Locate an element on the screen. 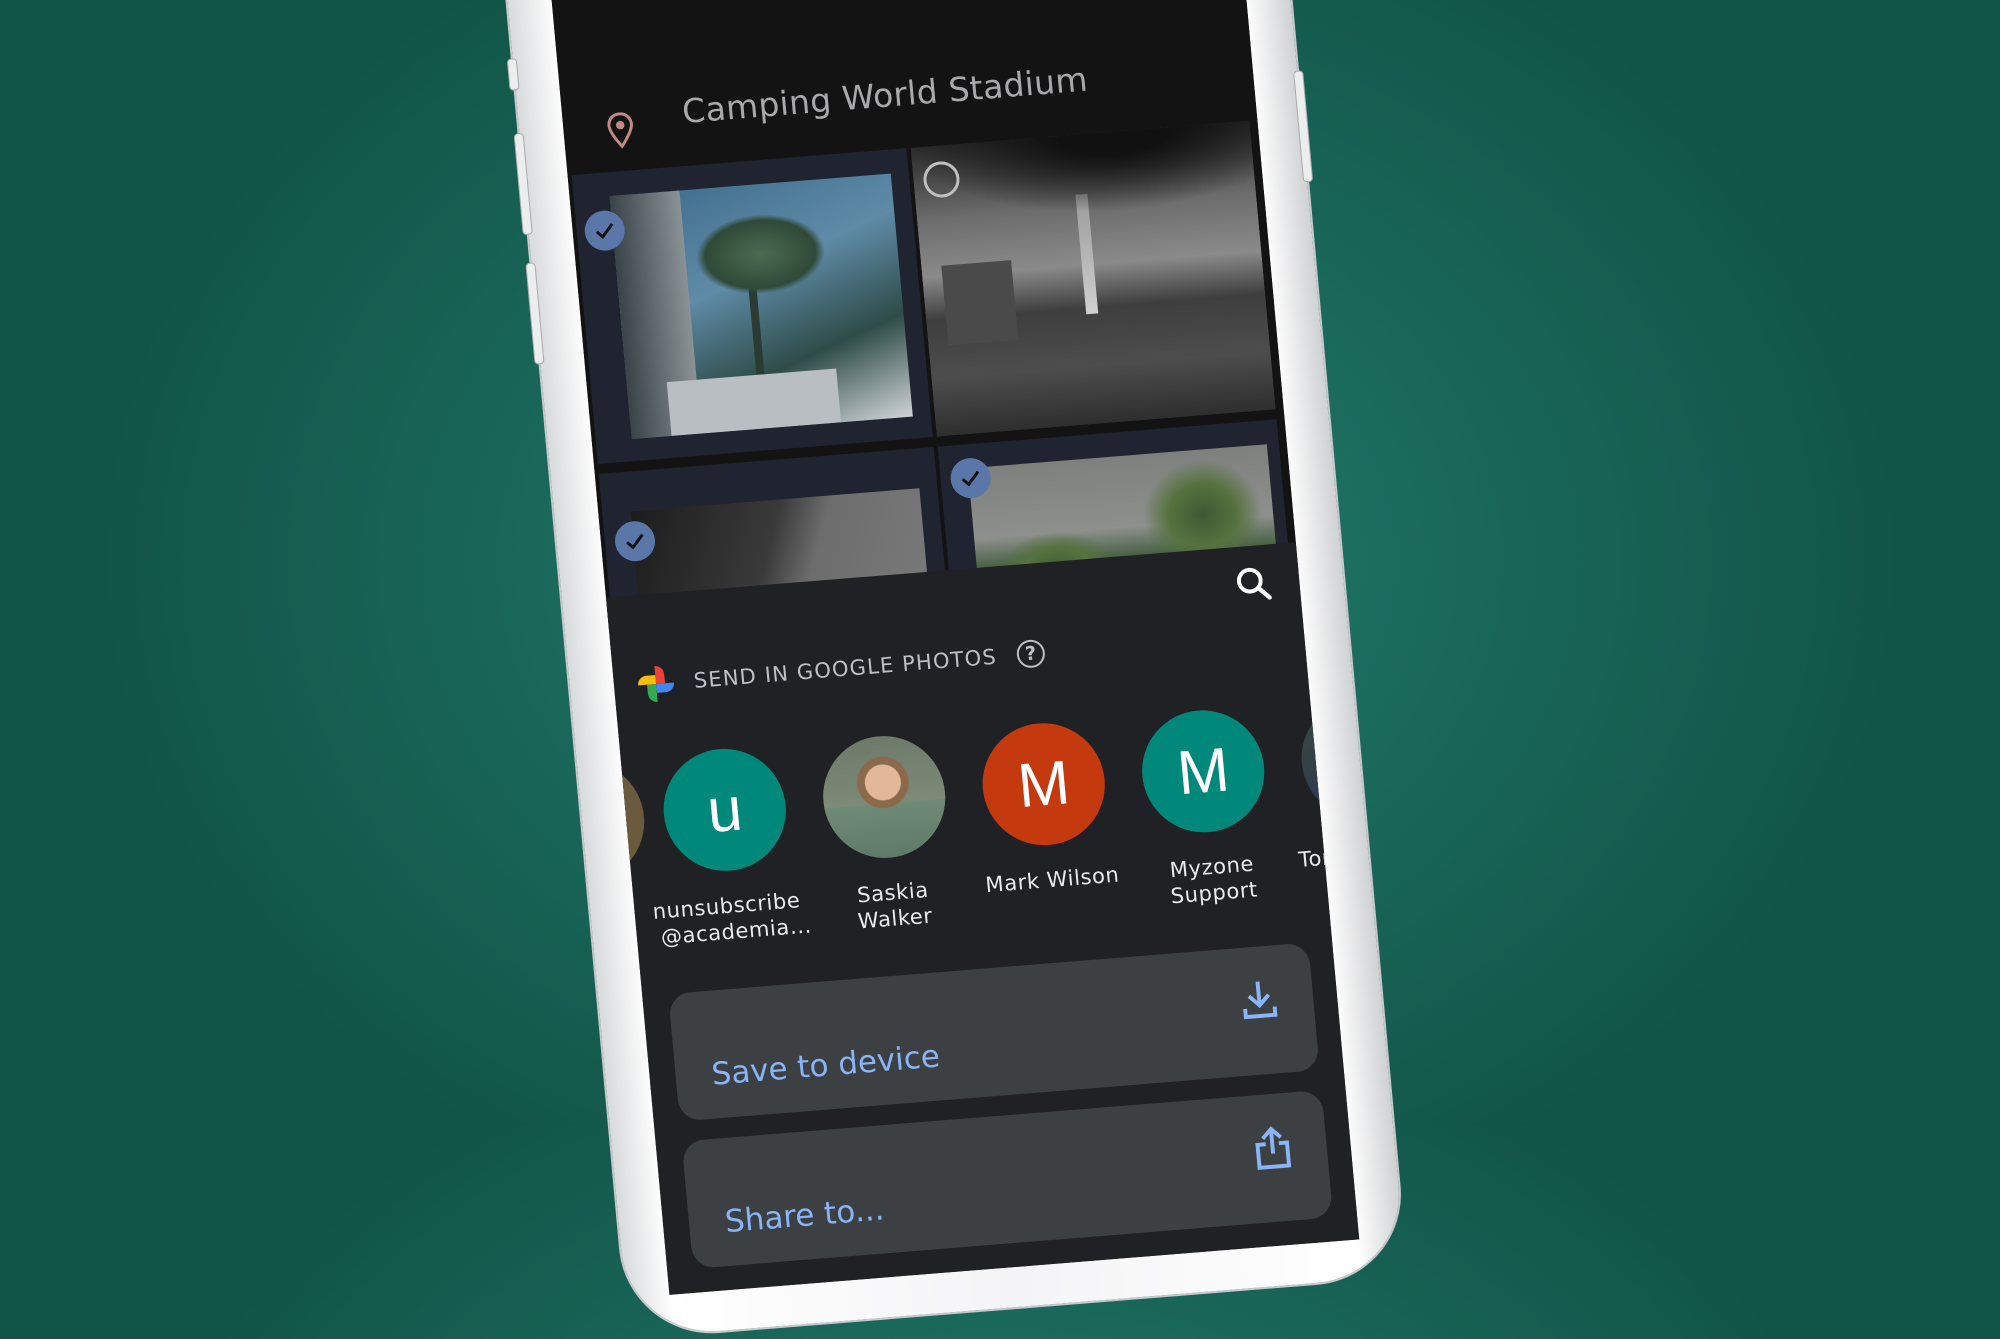 This screenshot has height=1339, width=2000. search-icon is located at coordinates (1253, 583).